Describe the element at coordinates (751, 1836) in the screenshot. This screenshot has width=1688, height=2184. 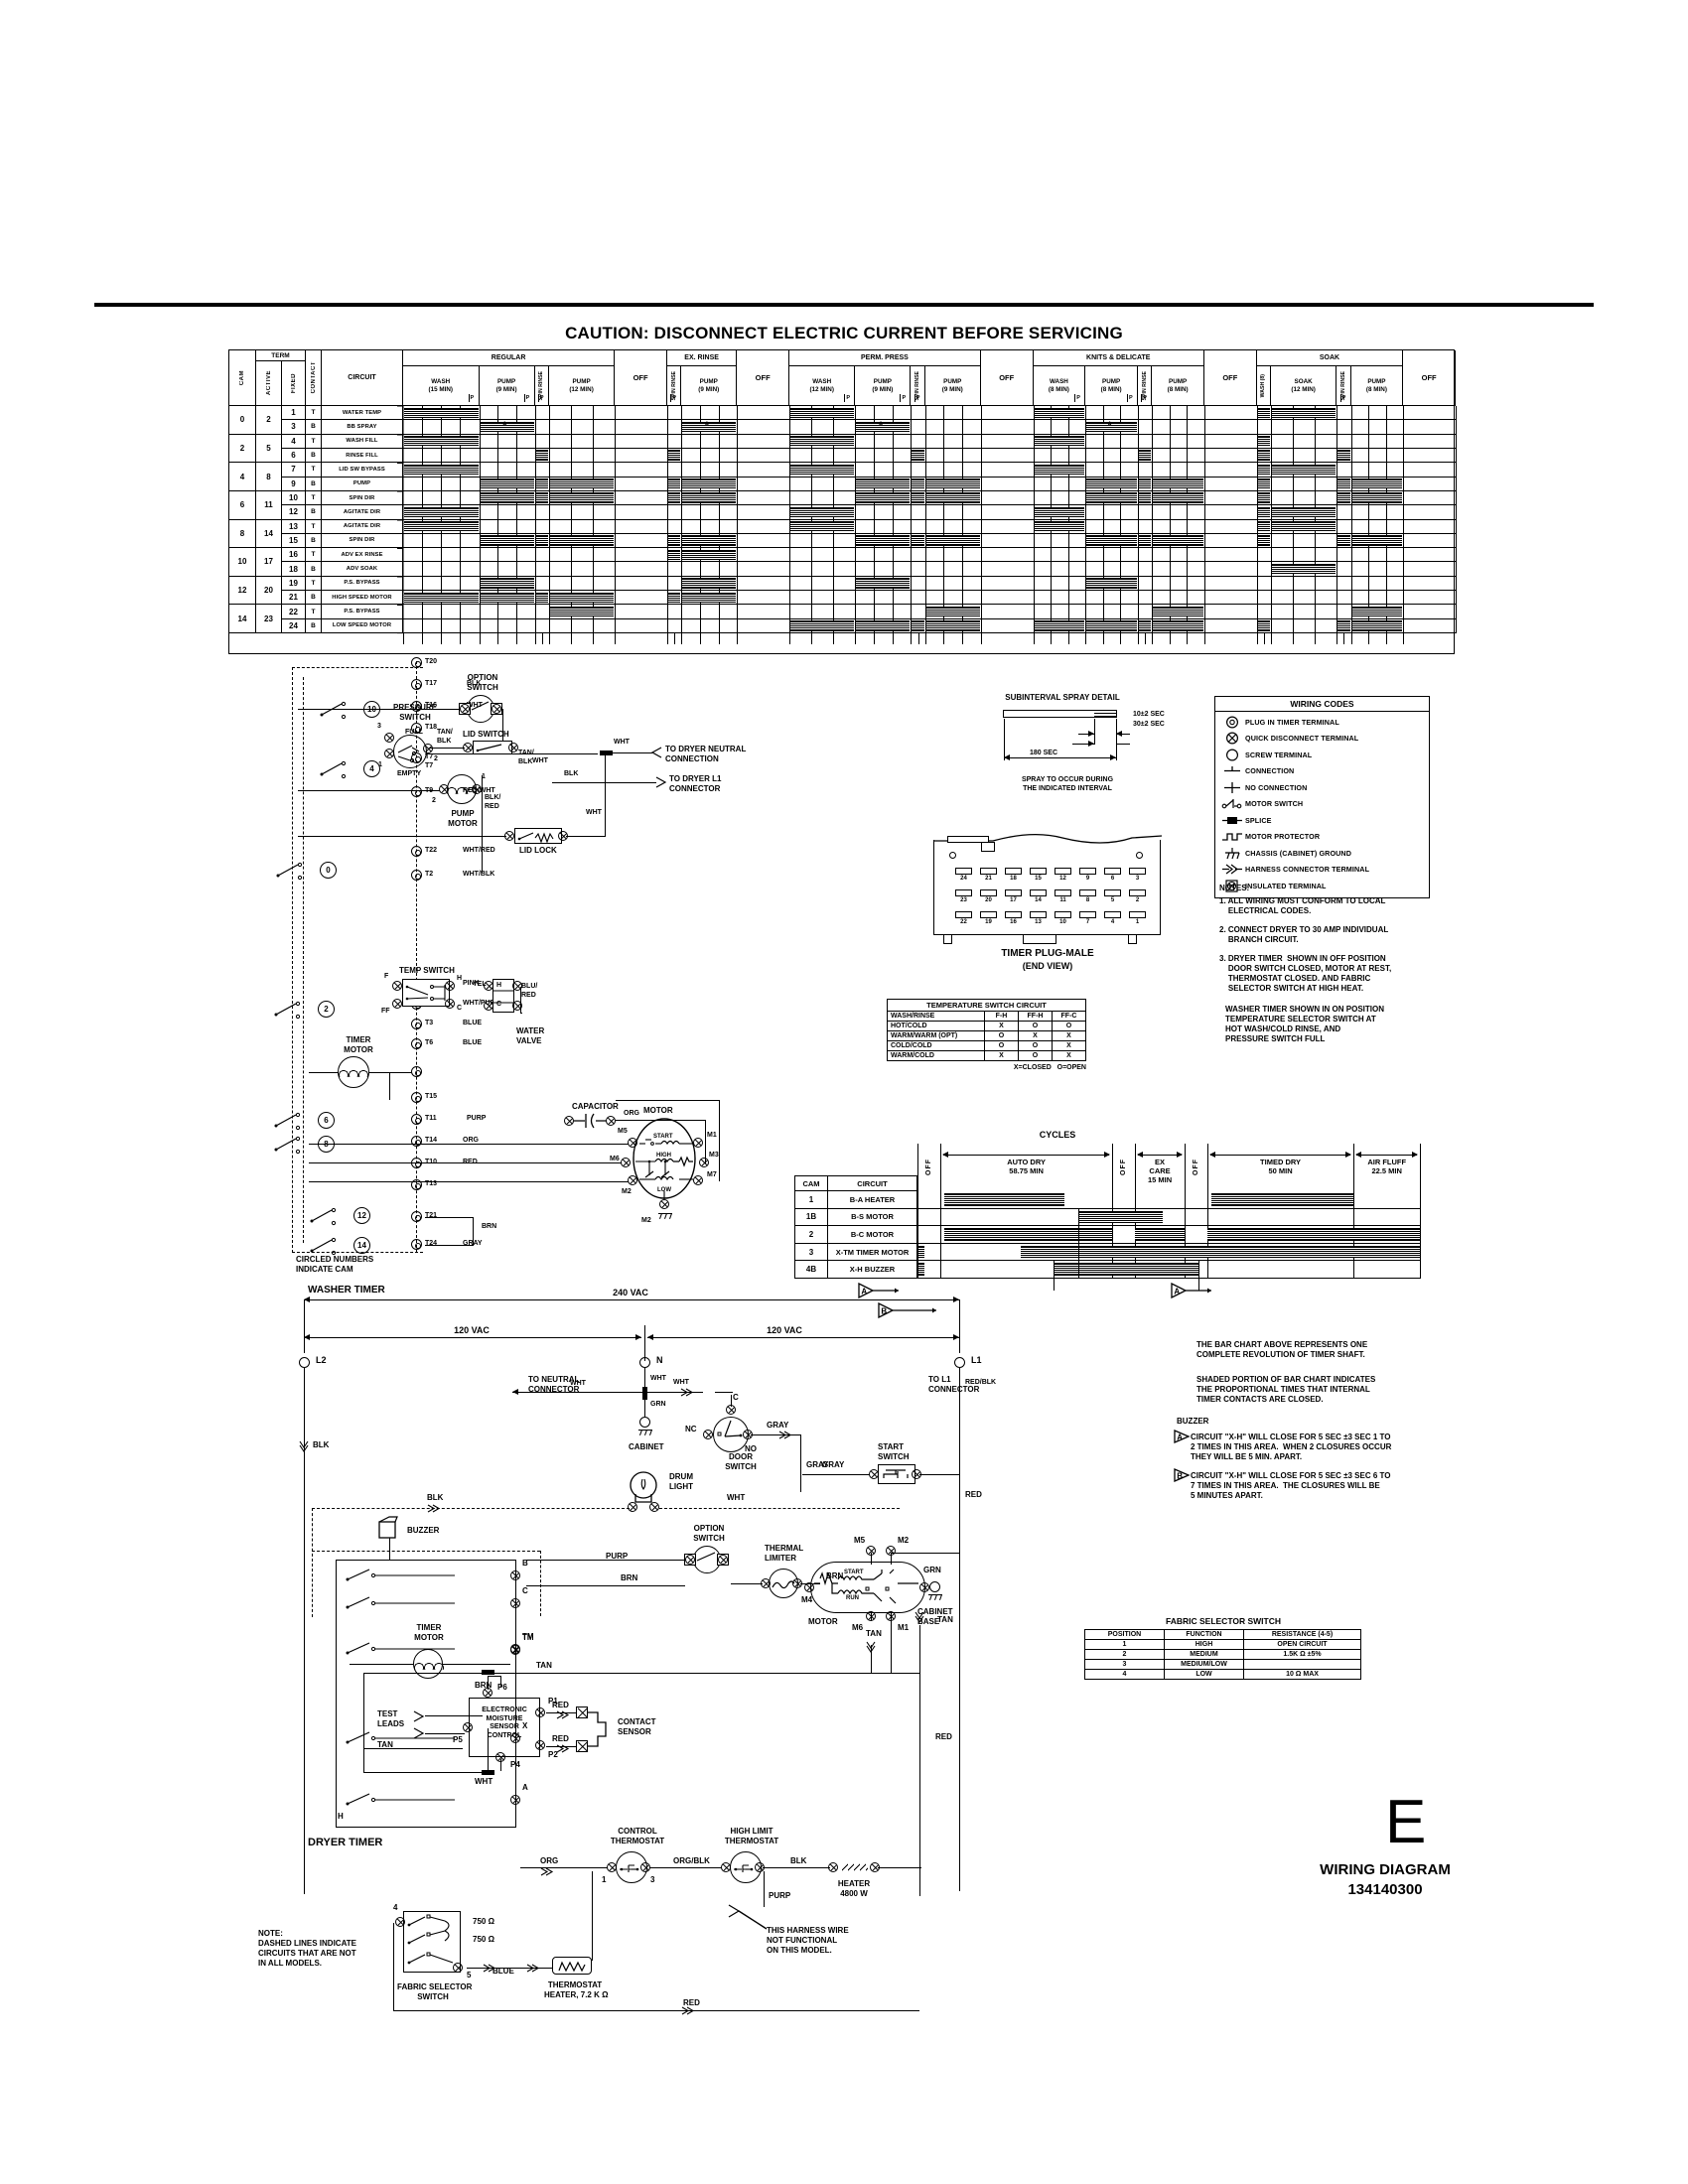
I see `high-limit-thermostat-label: HIGH LIMIT THERMOSTAT` at that location.